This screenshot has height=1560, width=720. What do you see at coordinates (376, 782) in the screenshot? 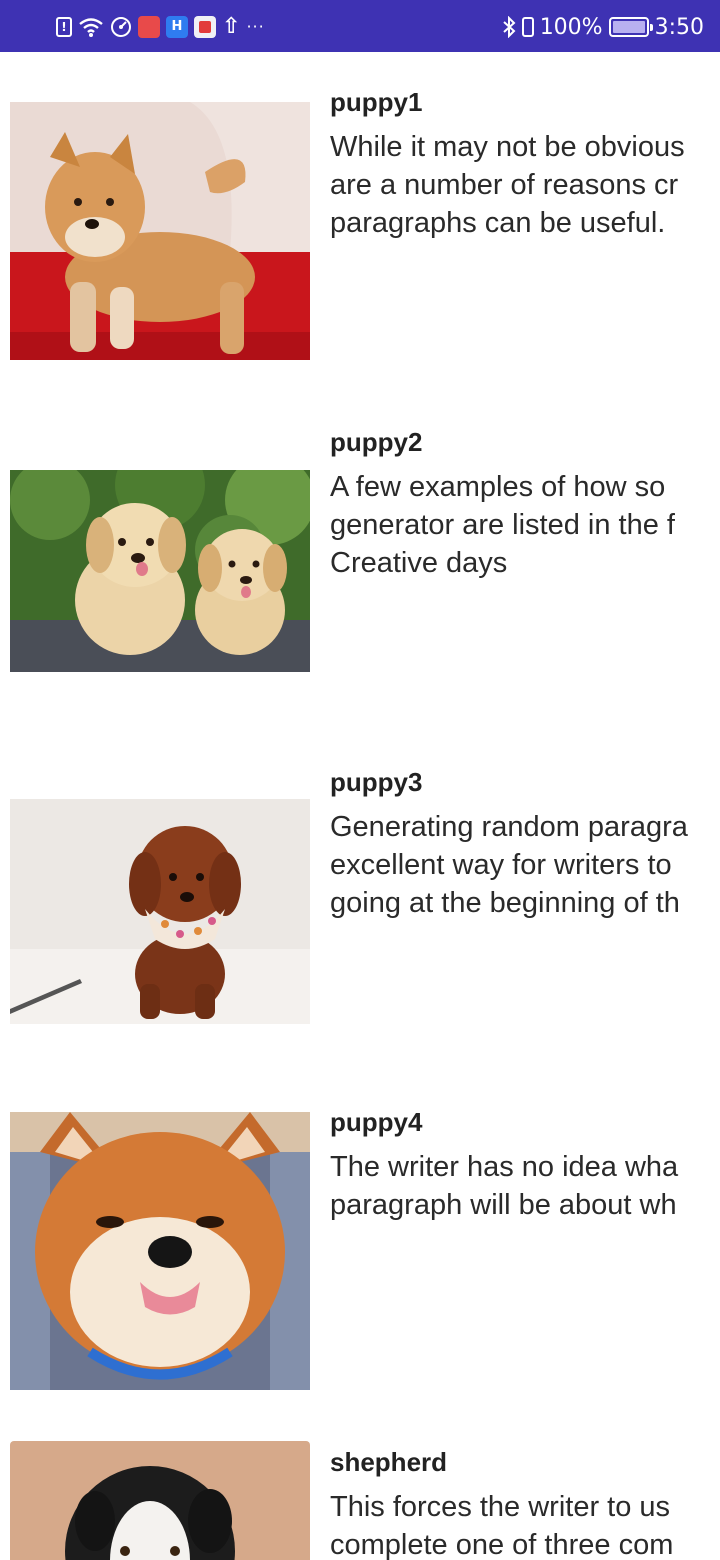
I see `item-title: puppy3` at bounding box center [376, 782].